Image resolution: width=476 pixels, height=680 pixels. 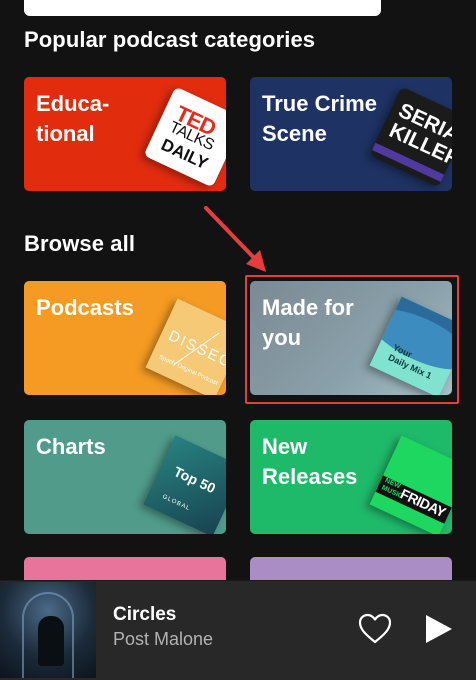 What do you see at coordinates (48, 630) in the screenshot?
I see `album-art` at bounding box center [48, 630].